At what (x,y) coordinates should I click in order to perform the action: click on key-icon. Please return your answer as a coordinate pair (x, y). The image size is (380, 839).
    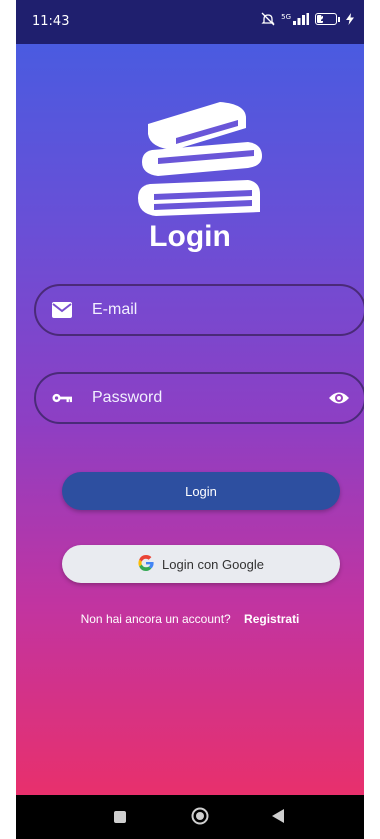
    Looking at the image, I should click on (62, 398).